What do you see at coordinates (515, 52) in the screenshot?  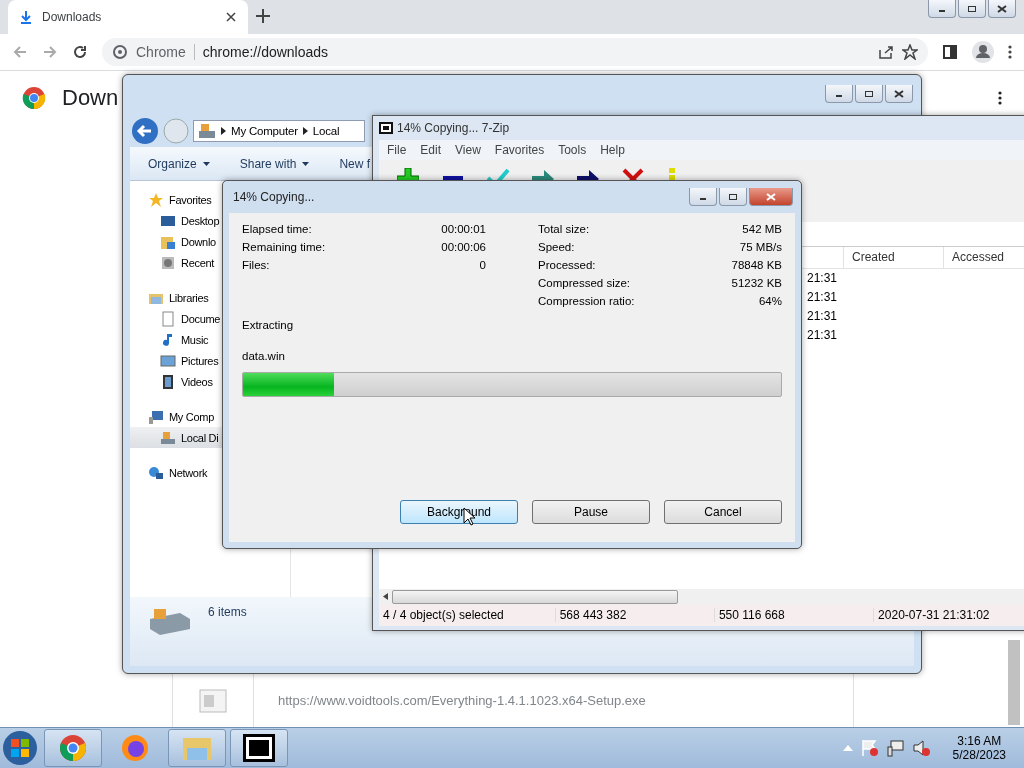 I see `address-bar: Chrome chrome://downloads` at bounding box center [515, 52].